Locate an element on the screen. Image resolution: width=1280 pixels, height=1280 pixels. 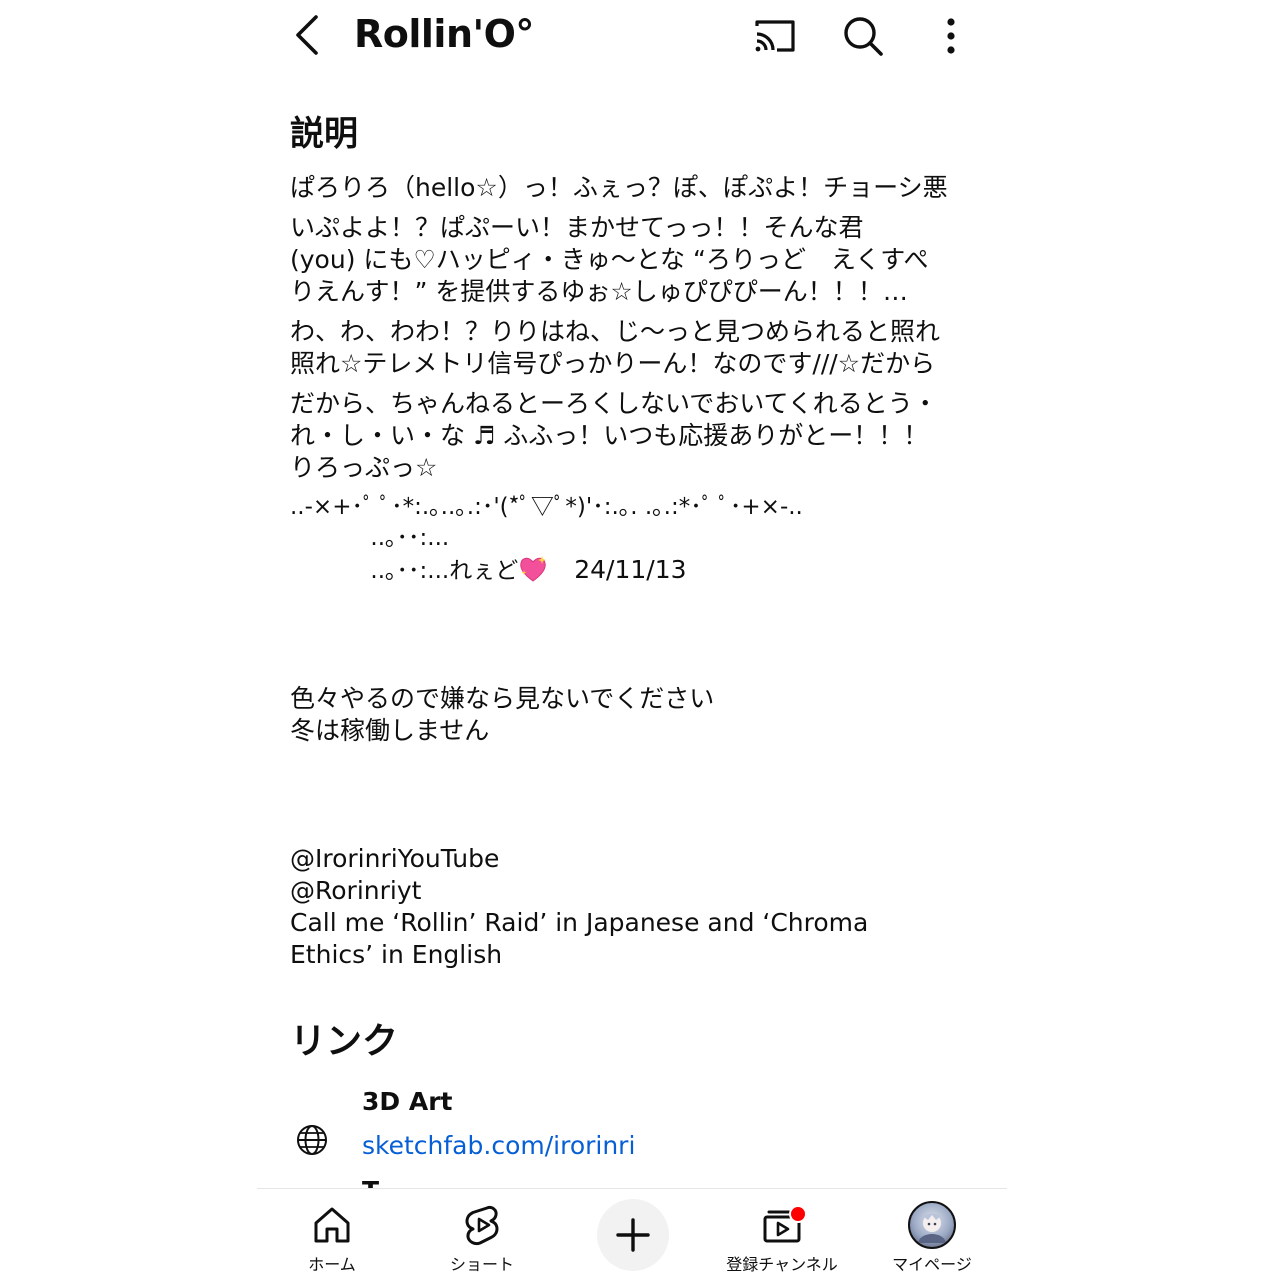
bottom-navigation: ホーム ショート 登録チャンネル マイページ is located at coordinates (632, 1234).